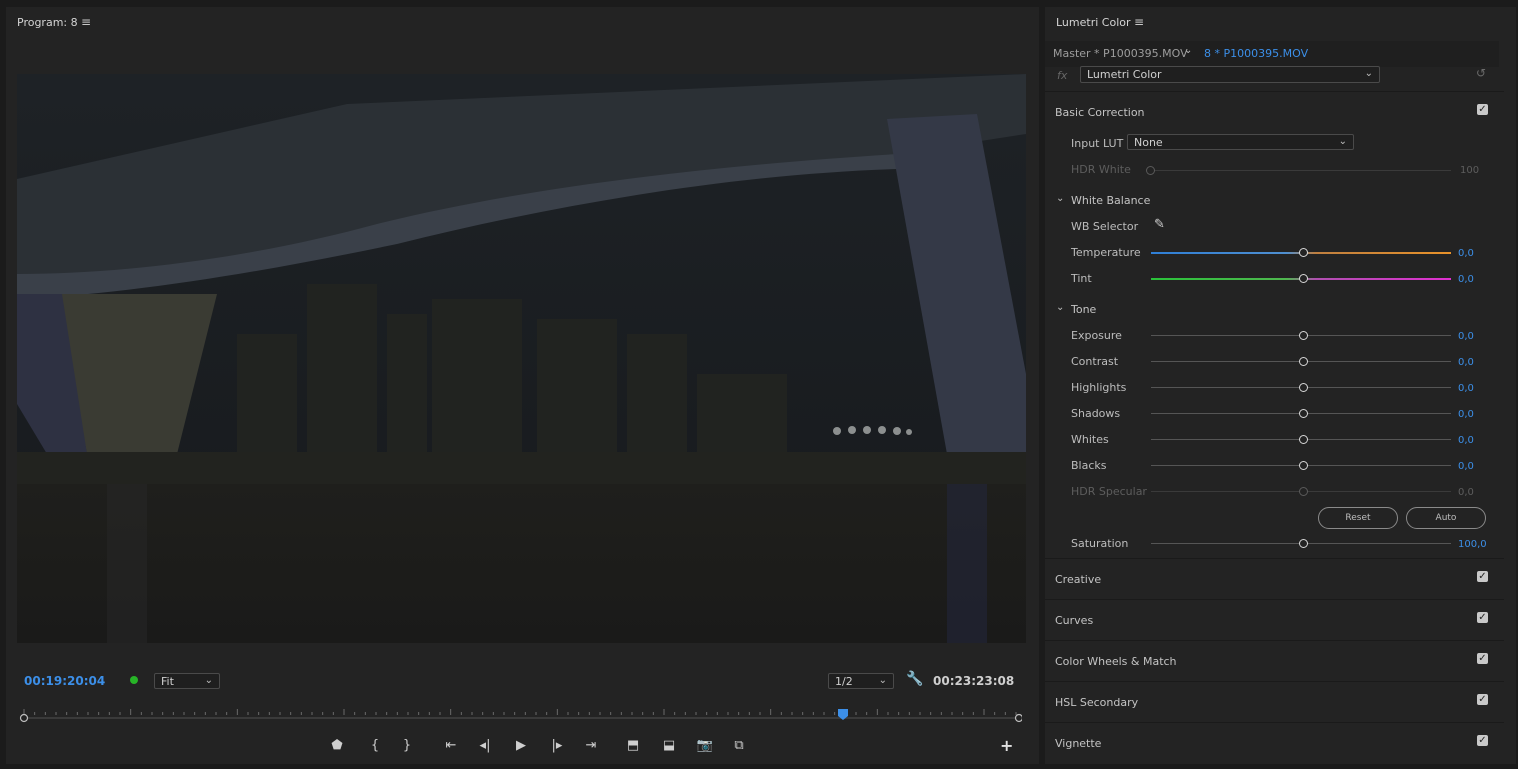 Image resolution: width=1518 pixels, height=769 pixels. I want to click on resolution-value: 1/2, so click(844, 681).